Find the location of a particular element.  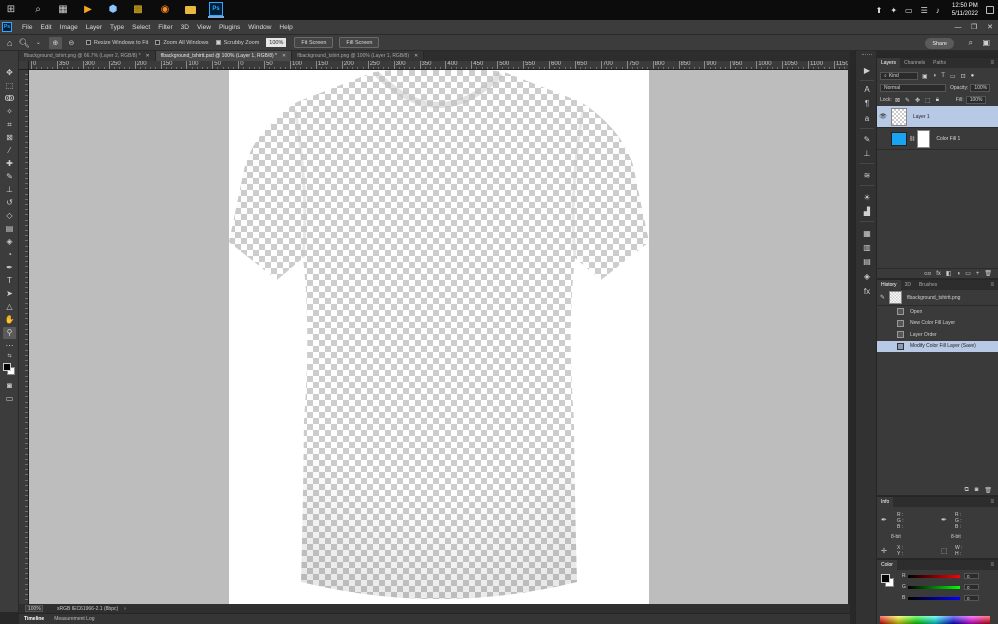

swap-colors-icon: ⇆ is located at coordinates (9, 356).